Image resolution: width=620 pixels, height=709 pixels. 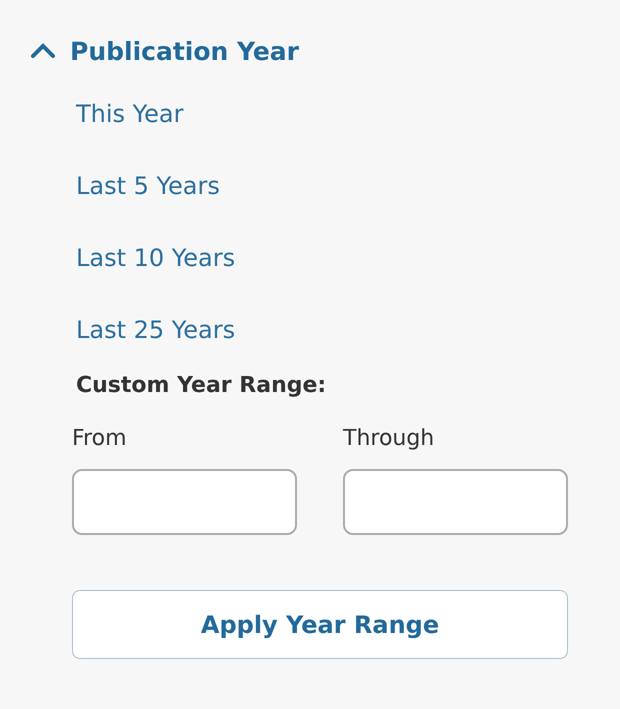 I want to click on field-label: From, so click(x=100, y=438).